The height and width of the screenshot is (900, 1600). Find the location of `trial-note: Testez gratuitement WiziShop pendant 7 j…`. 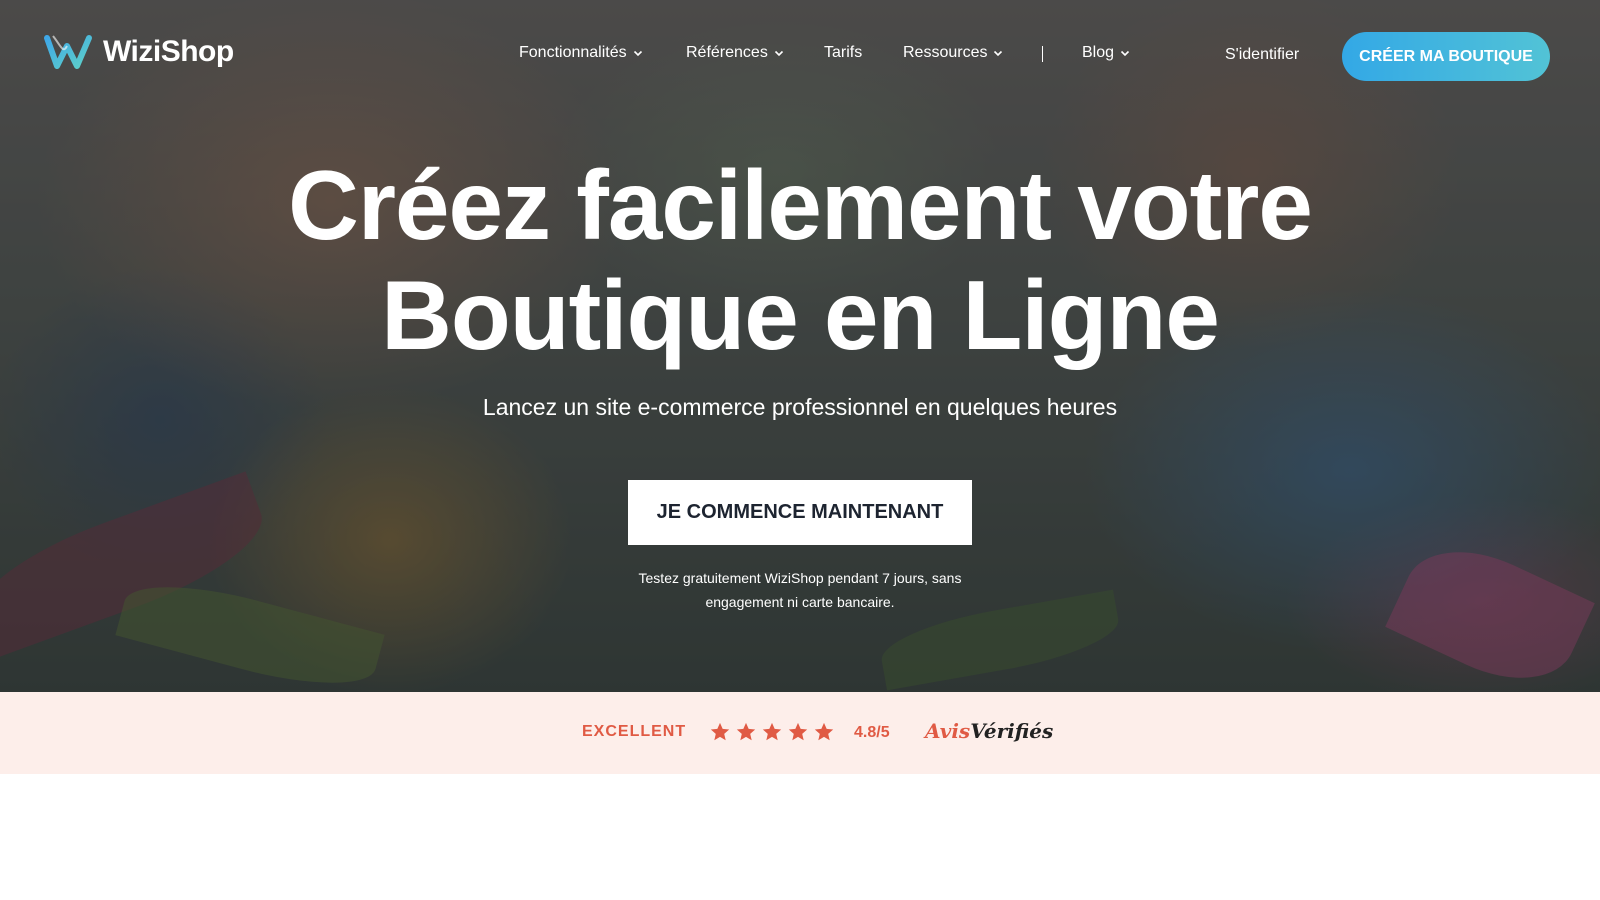

trial-note: Testez gratuitement WiziShop pendant 7 j… is located at coordinates (800, 590).